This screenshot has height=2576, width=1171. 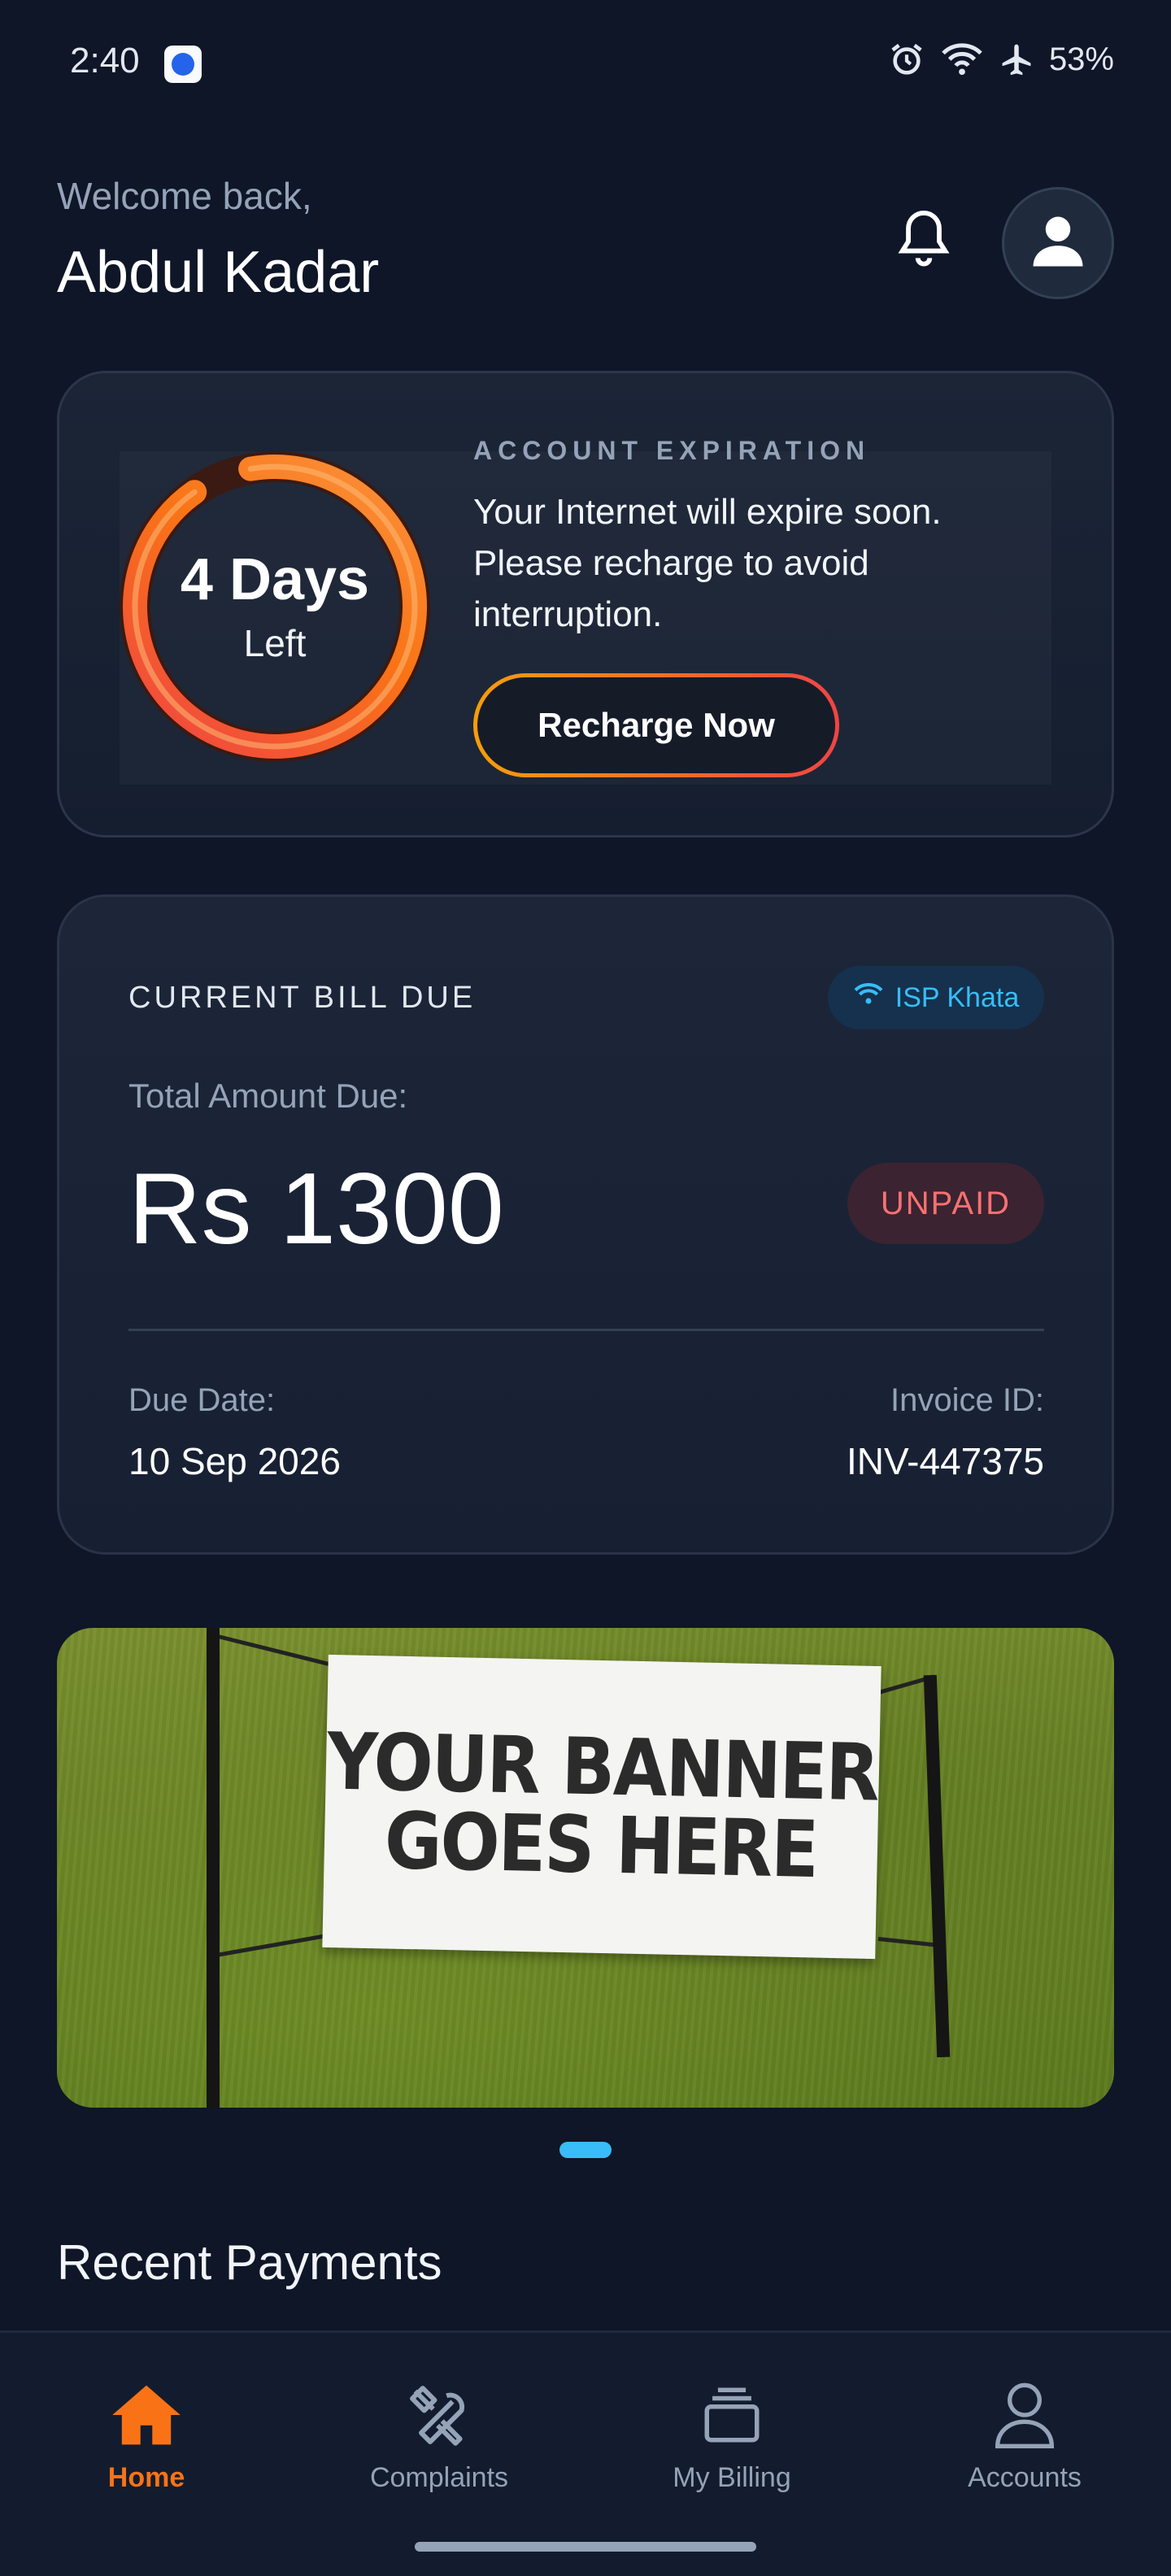 I want to click on invoice-id-value: INV-447375, so click(x=946, y=1461).